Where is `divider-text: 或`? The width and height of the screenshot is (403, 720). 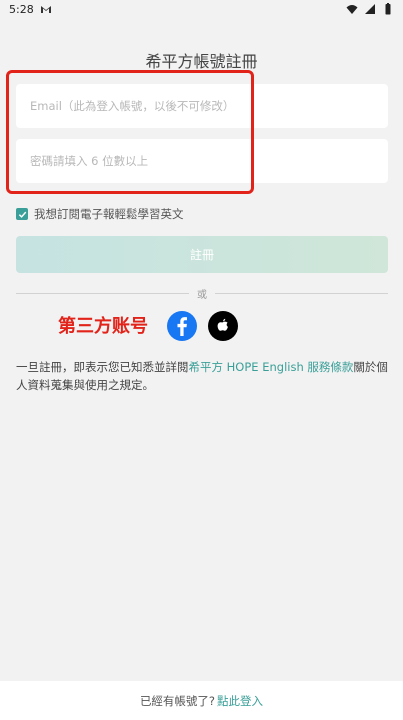
divider-text: 或 is located at coordinates (202, 295).